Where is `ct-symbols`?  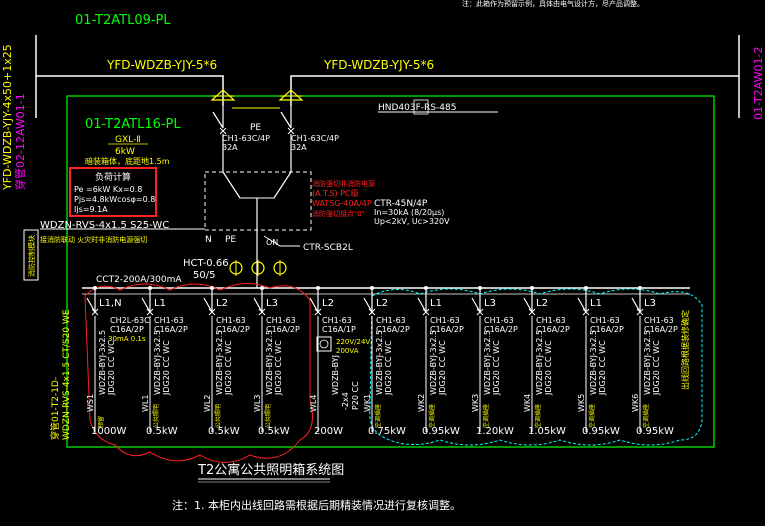 ct-symbols is located at coordinates (258, 268).